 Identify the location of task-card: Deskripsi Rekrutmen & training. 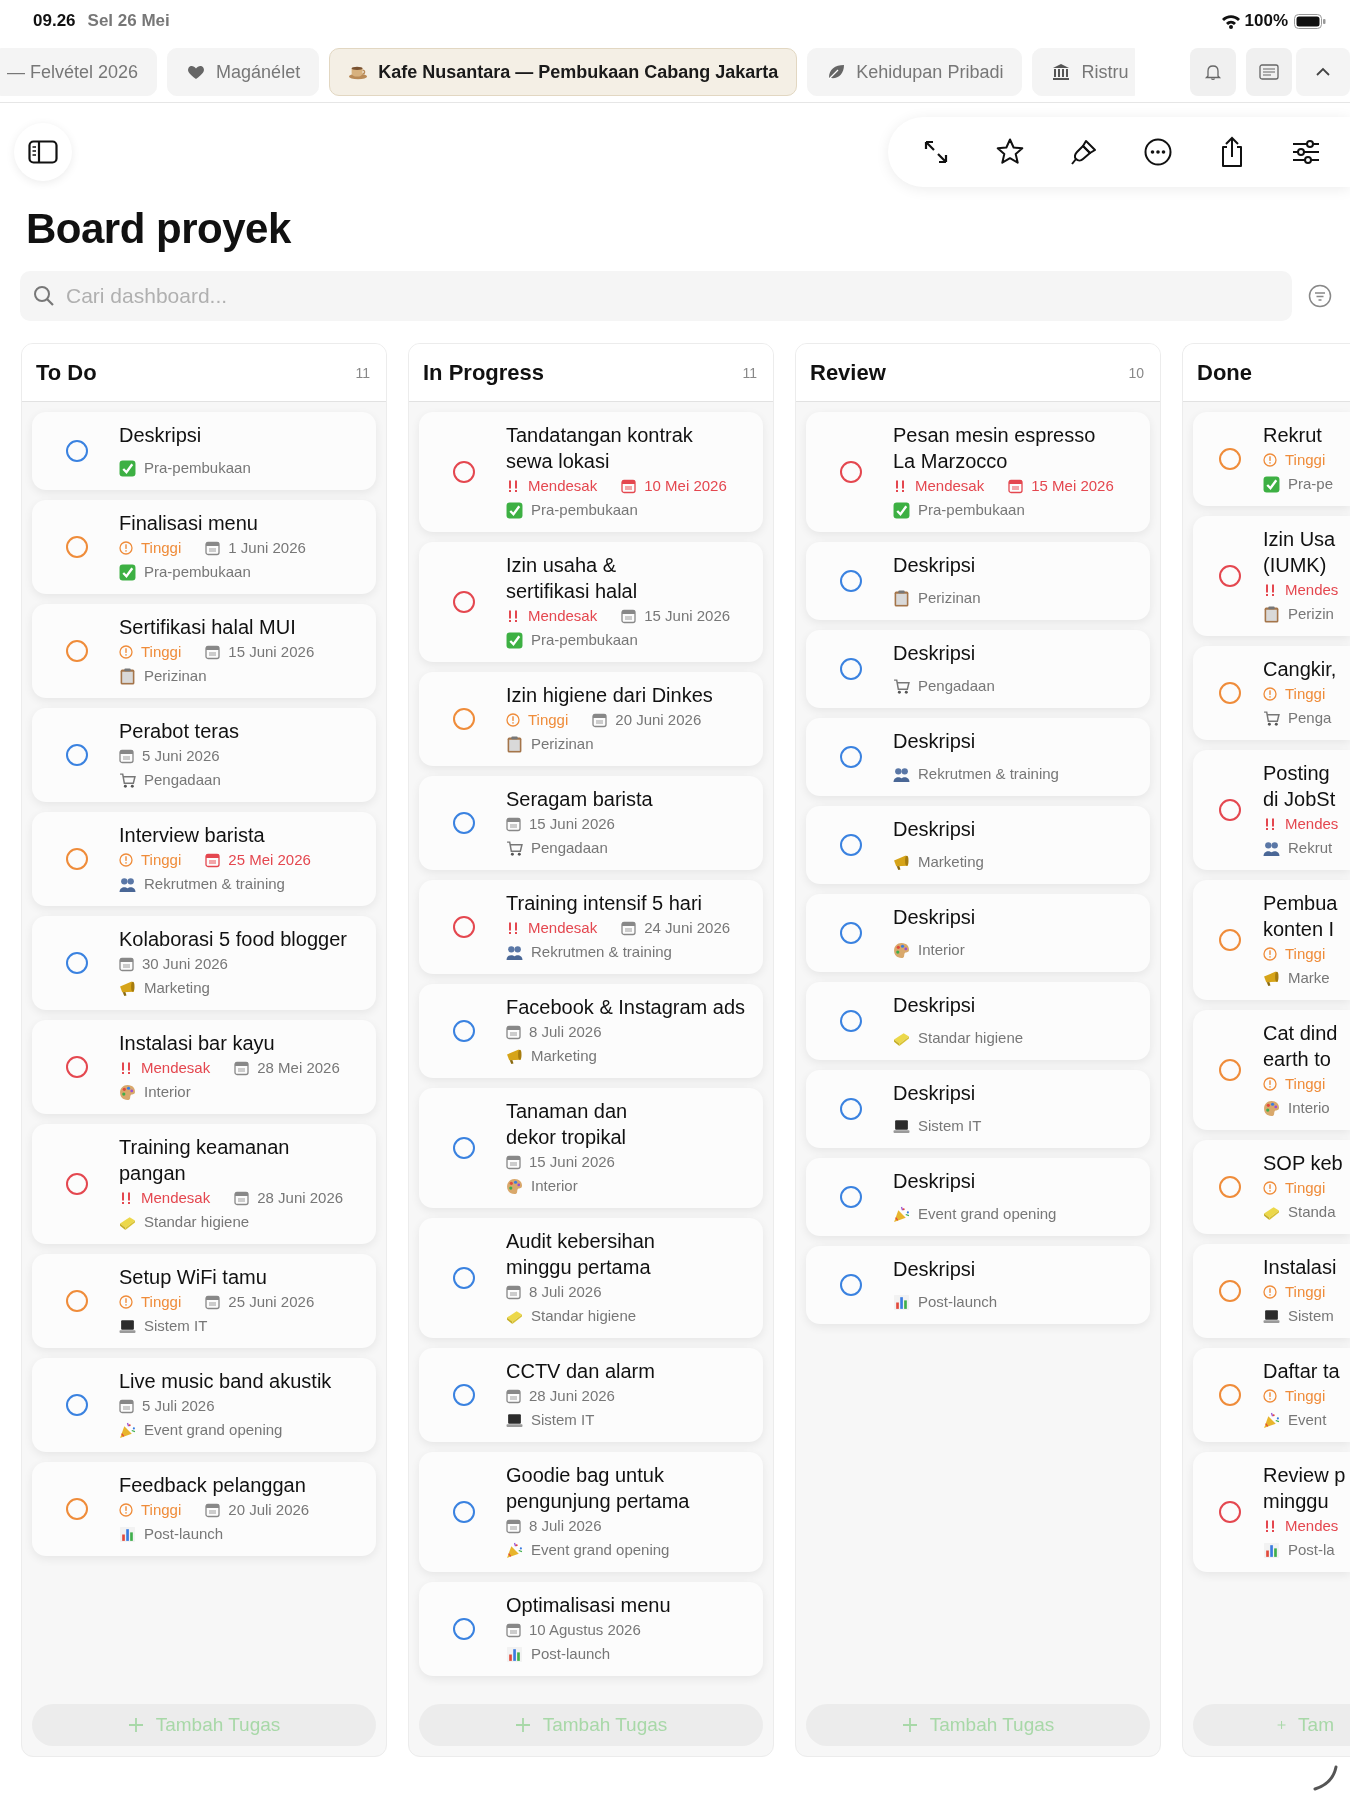
(978, 757).